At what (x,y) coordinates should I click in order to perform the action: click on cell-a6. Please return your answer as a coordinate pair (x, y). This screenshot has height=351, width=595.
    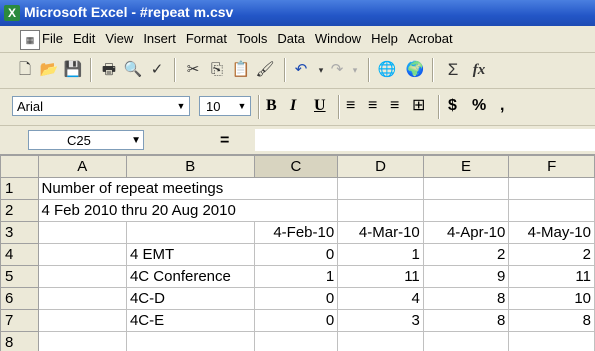
    Looking at the image, I should click on (82, 298).